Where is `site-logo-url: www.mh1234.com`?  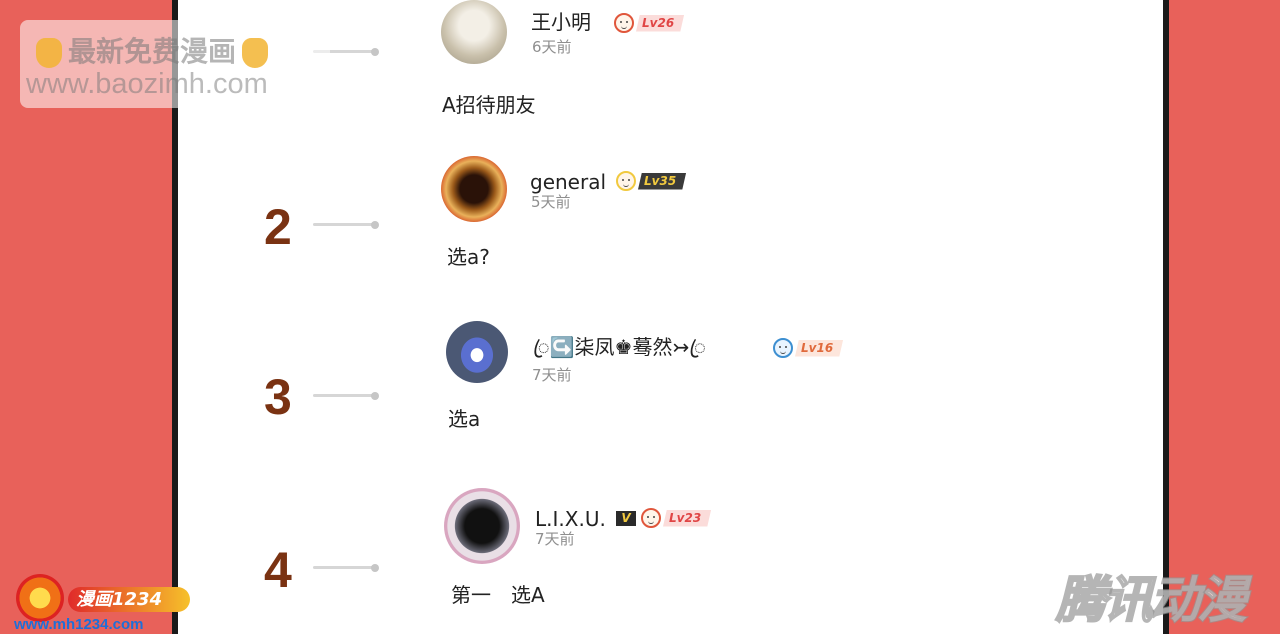 site-logo-url: www.mh1234.com is located at coordinates (79, 624).